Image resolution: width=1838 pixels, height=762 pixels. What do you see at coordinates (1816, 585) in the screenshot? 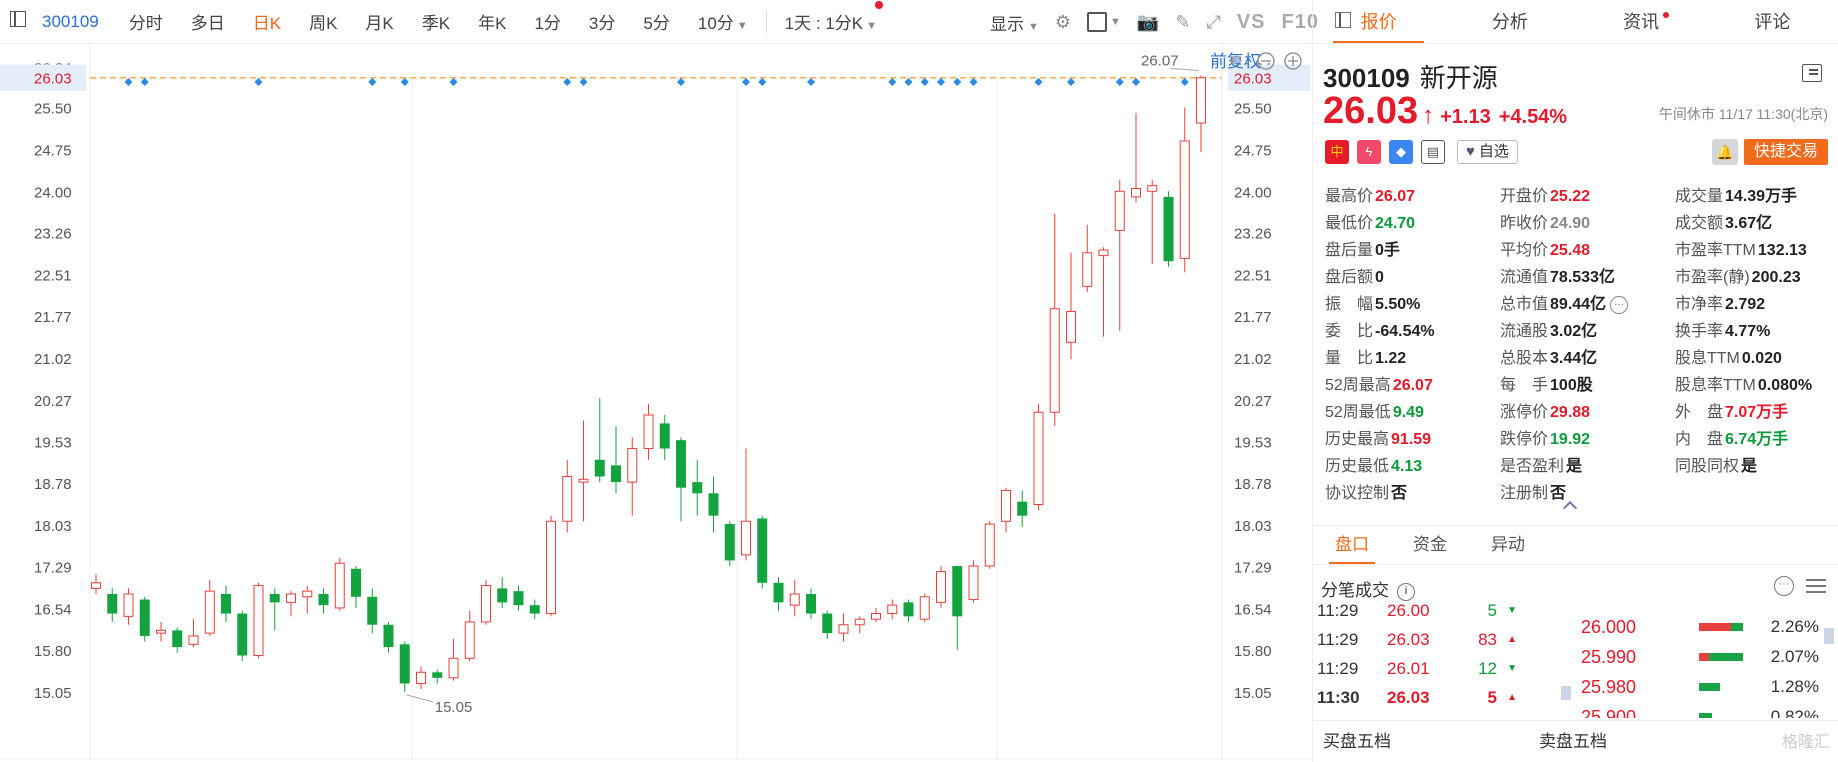
I see `list-icon` at bounding box center [1816, 585].